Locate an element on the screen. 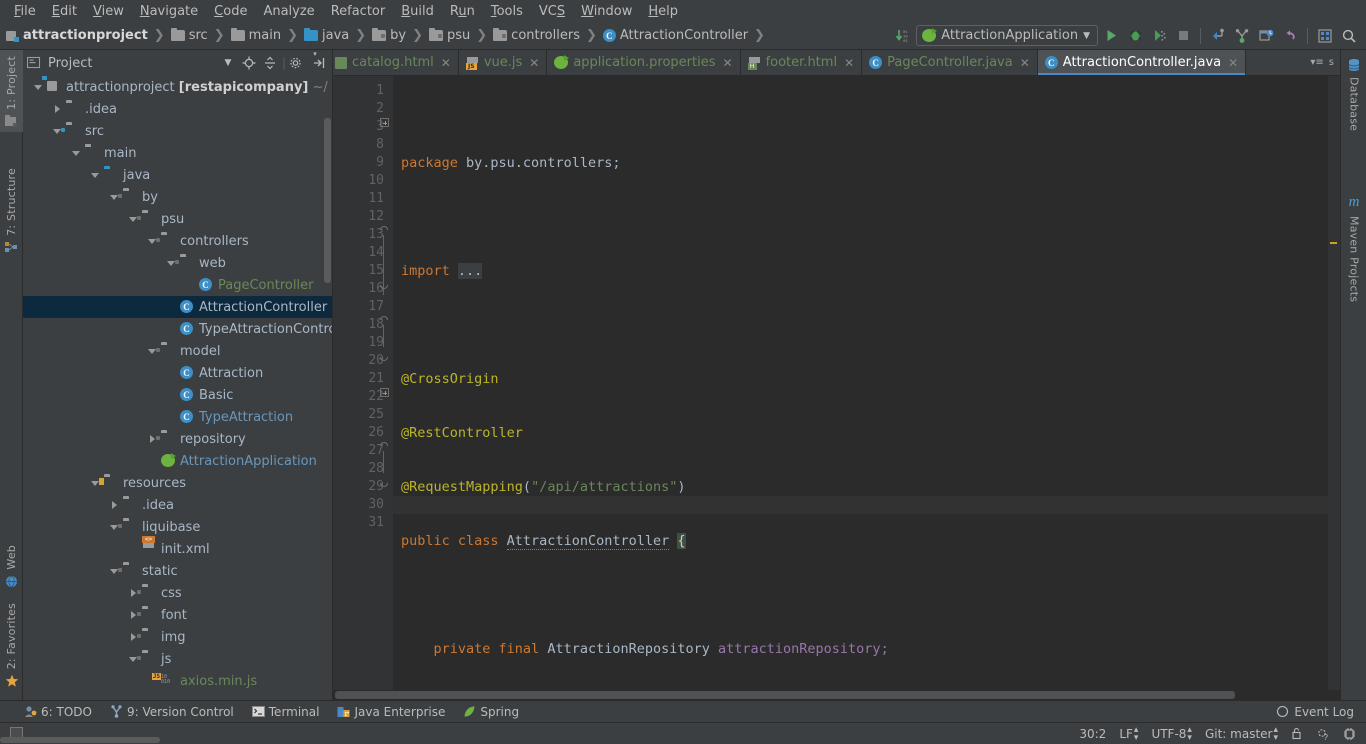 This screenshot has width=1366, height=744. collapse-all-icon is located at coordinates (270, 63).